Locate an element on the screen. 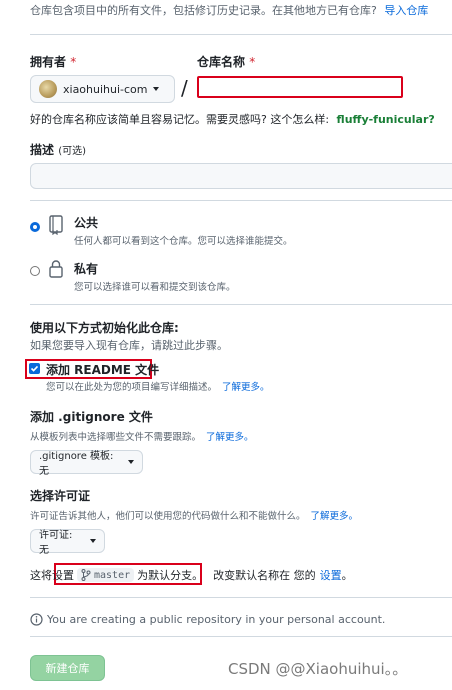 Image resolution: width=452 pixels, height=690 pixels. repo-name-hint-text: 好的仓库名称应该简单且容易记忆。需要灵感吗? 这个怎么样: is located at coordinates (180, 119).